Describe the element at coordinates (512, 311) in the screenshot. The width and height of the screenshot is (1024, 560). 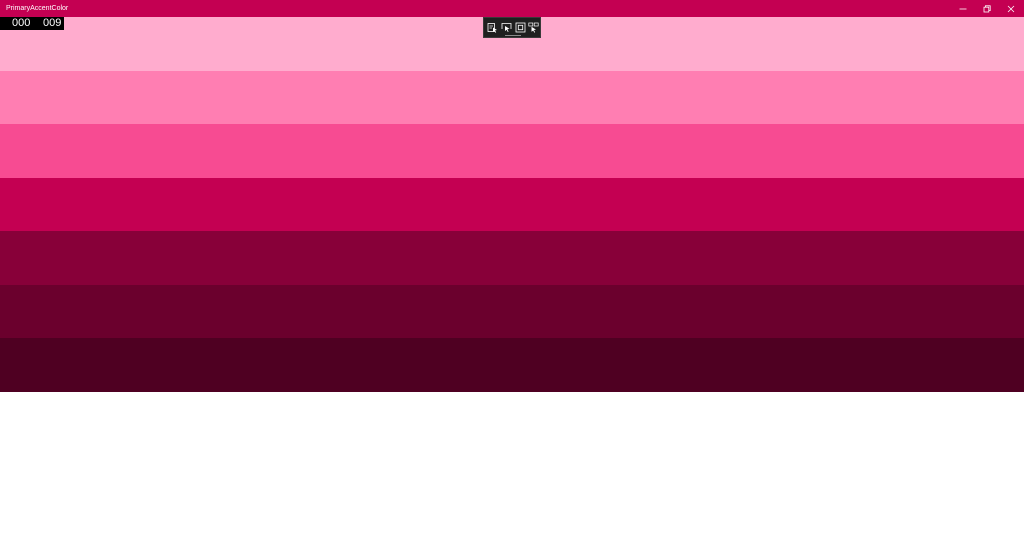
I see `color-band-dark2` at that location.